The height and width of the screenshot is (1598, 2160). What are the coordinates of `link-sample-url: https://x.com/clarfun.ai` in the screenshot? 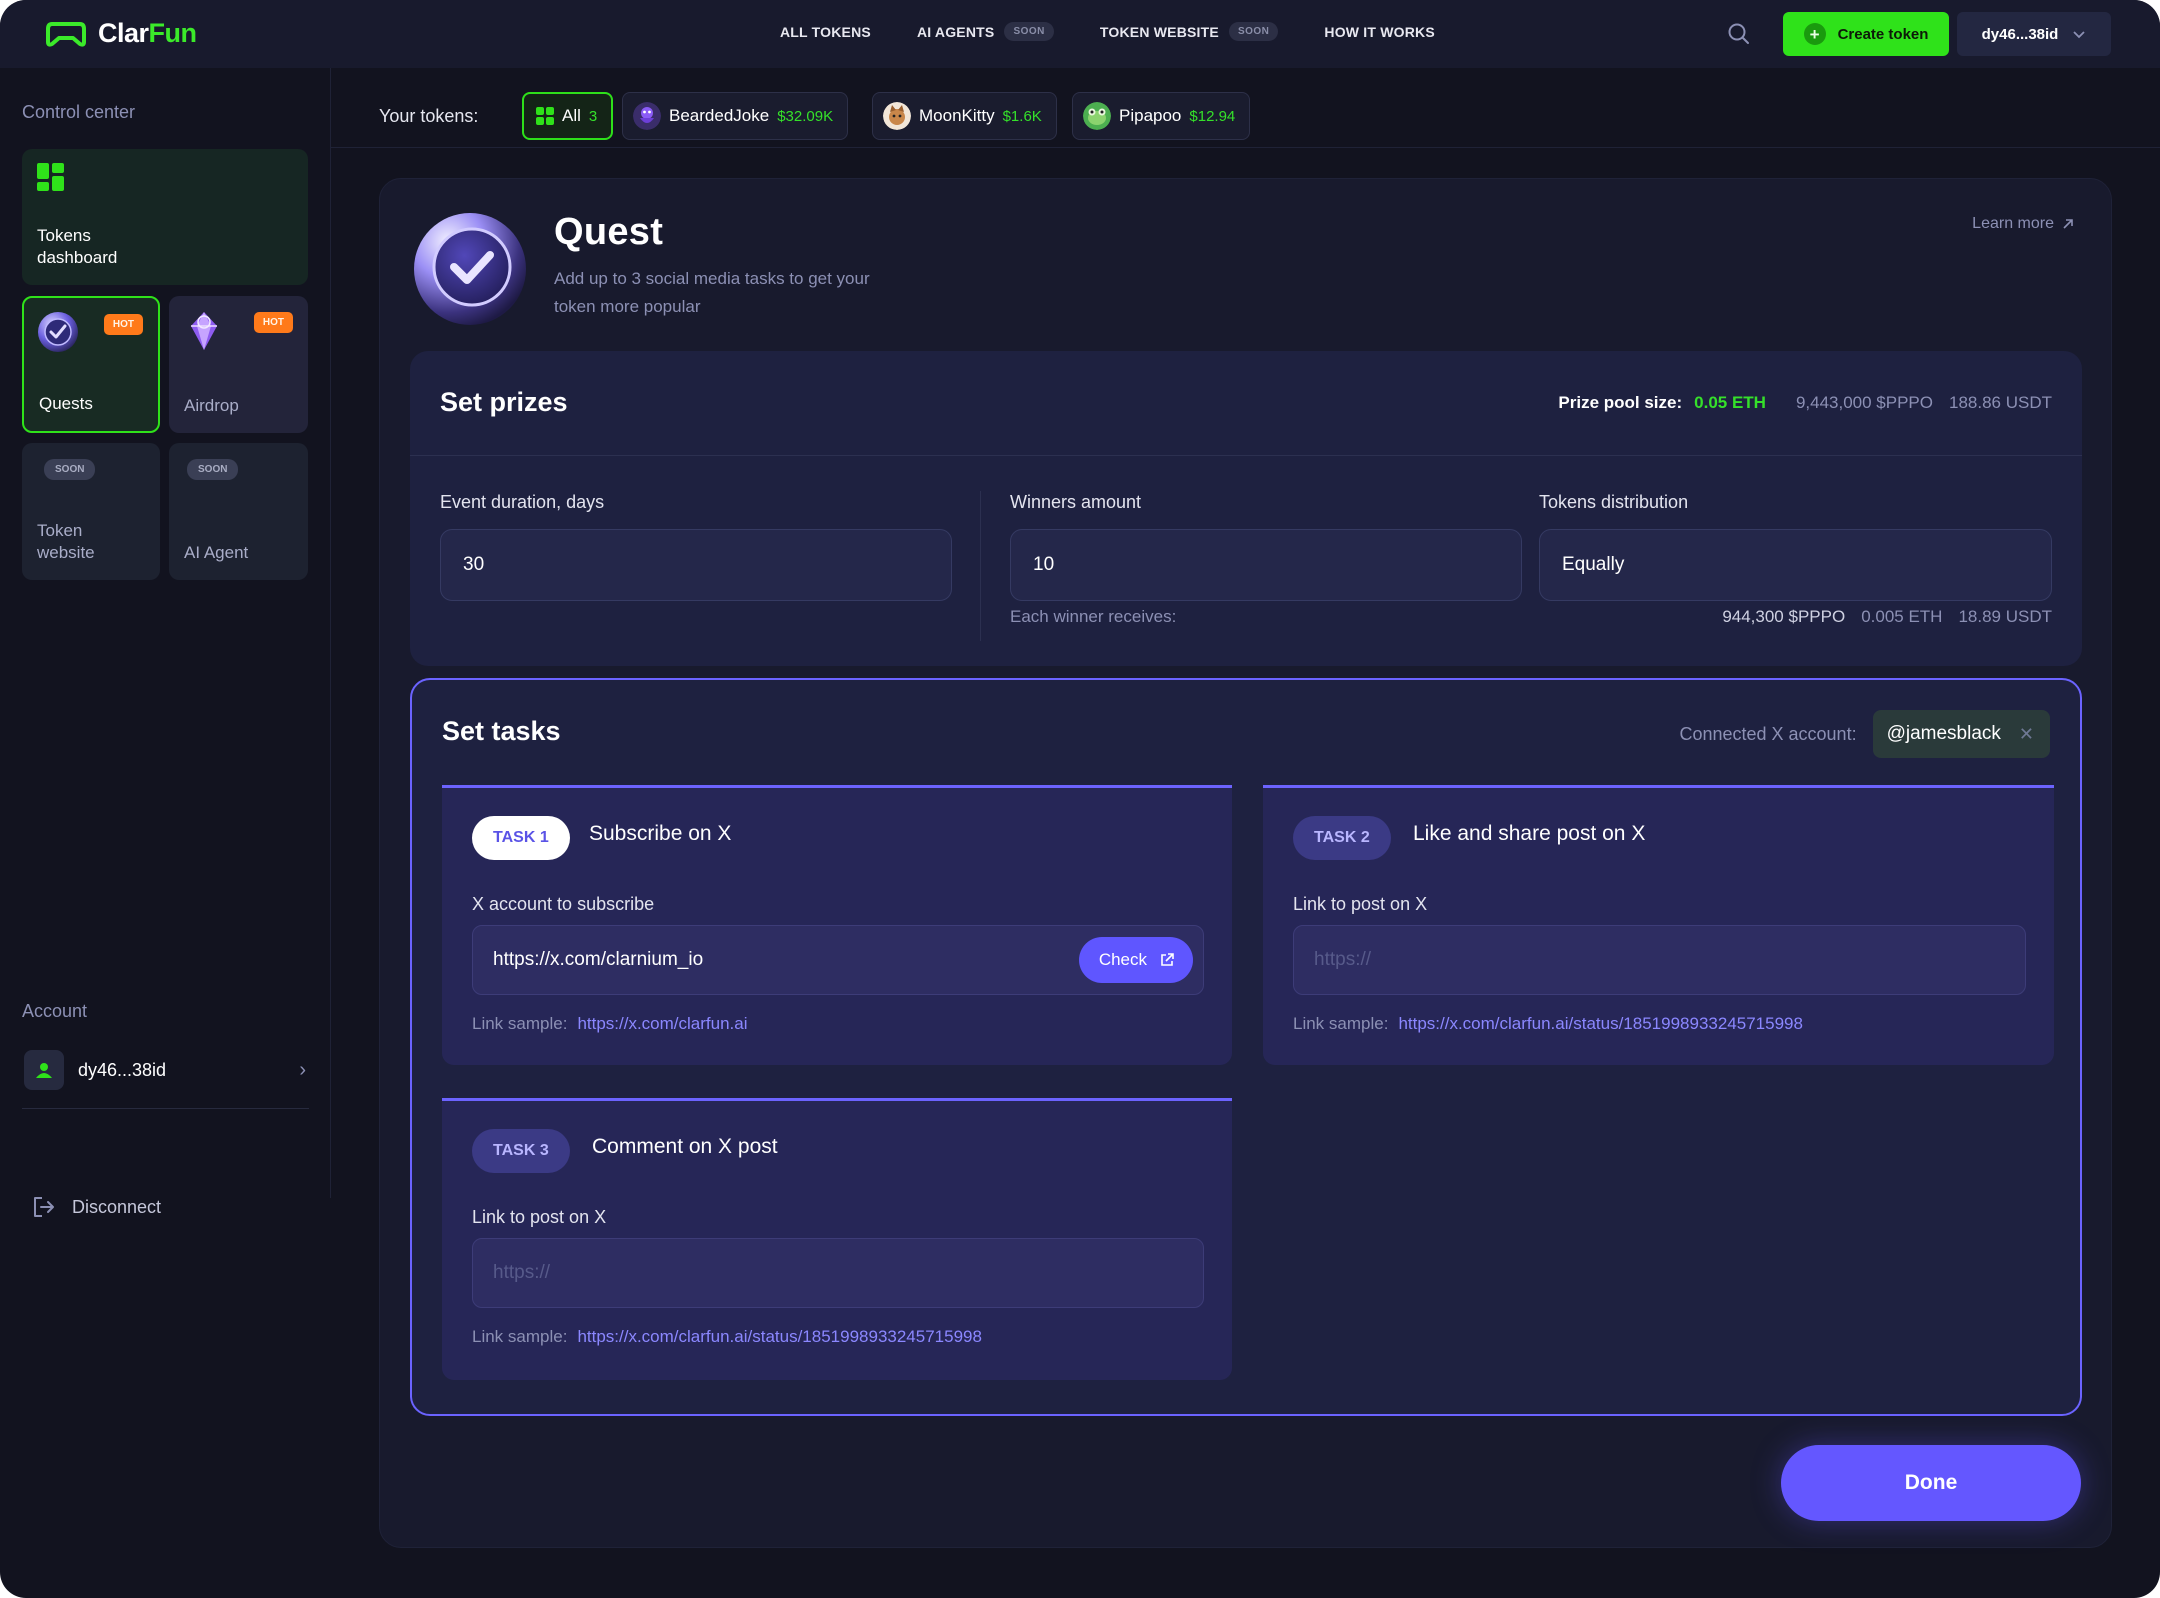 It's located at (662, 1024).